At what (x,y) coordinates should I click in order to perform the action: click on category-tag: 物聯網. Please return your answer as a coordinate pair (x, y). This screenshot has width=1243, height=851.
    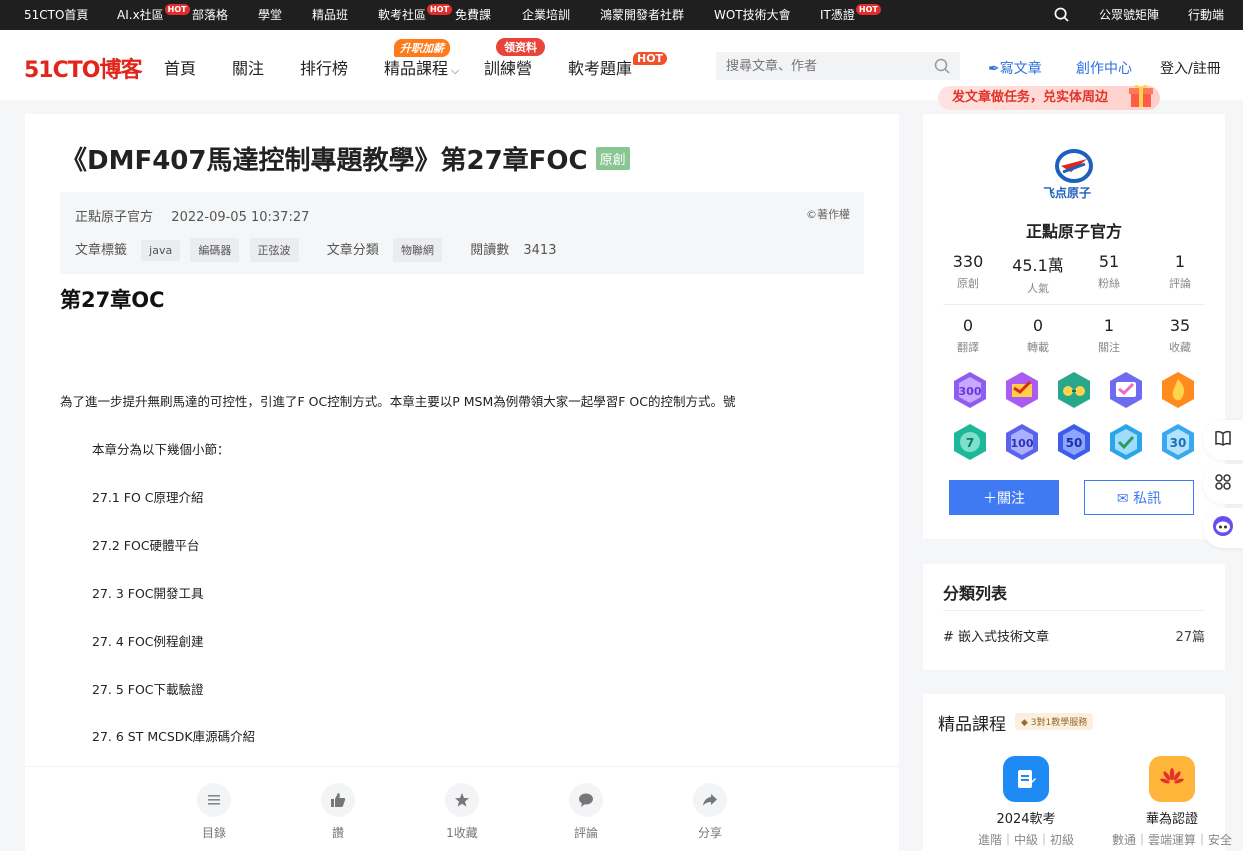
    Looking at the image, I should click on (417, 250).